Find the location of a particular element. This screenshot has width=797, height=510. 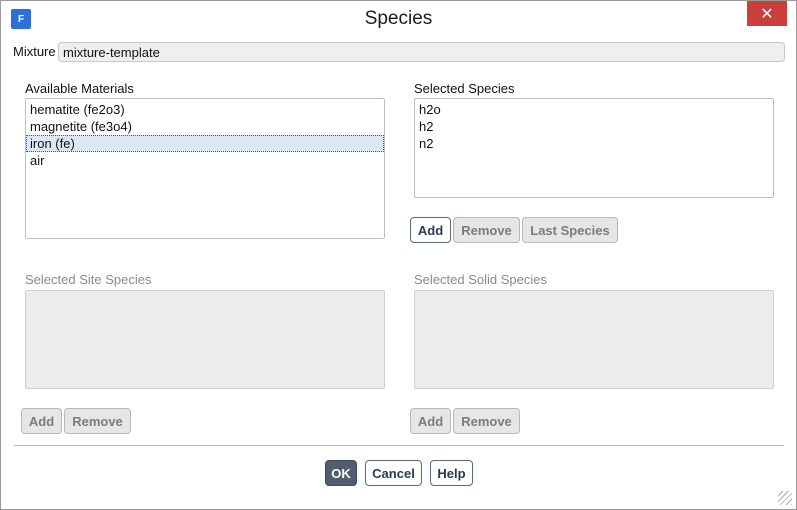

selected-species-label: Selected Species is located at coordinates (464, 88).